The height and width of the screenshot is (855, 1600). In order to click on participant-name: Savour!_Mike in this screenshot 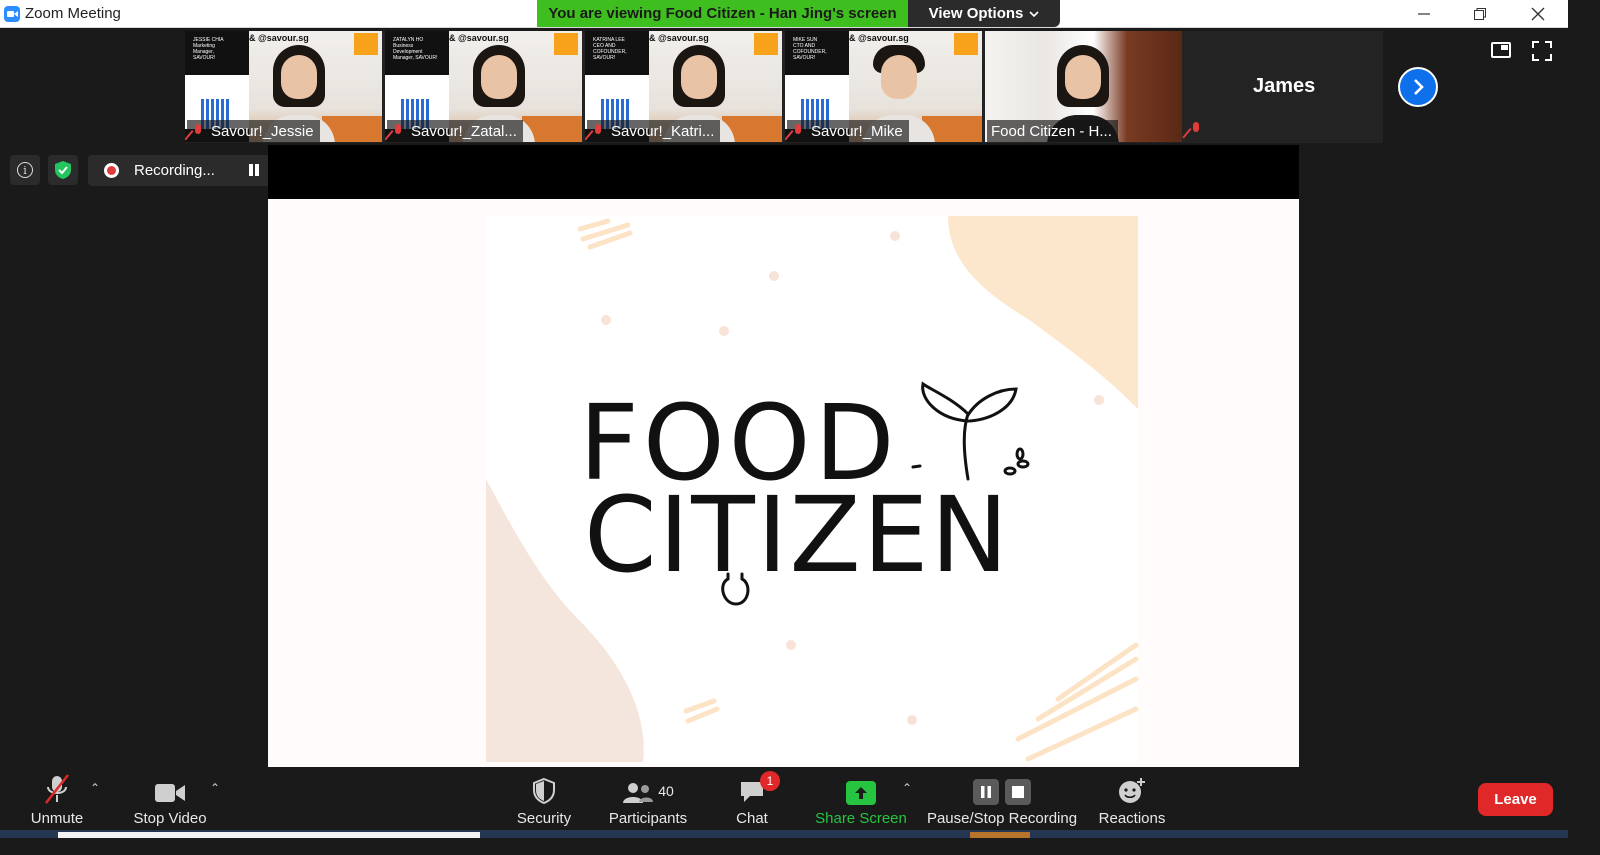, I will do `click(857, 131)`.